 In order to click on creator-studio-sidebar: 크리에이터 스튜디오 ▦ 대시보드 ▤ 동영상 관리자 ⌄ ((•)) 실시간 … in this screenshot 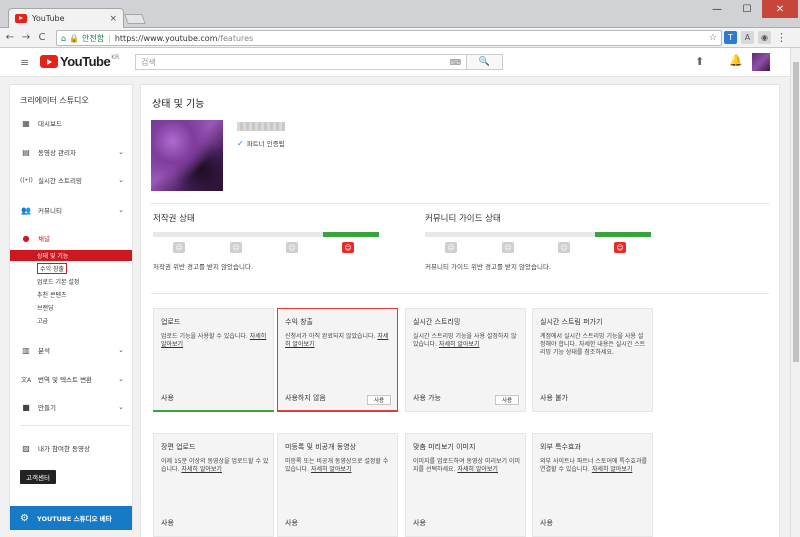, I will do `click(71, 307)`.